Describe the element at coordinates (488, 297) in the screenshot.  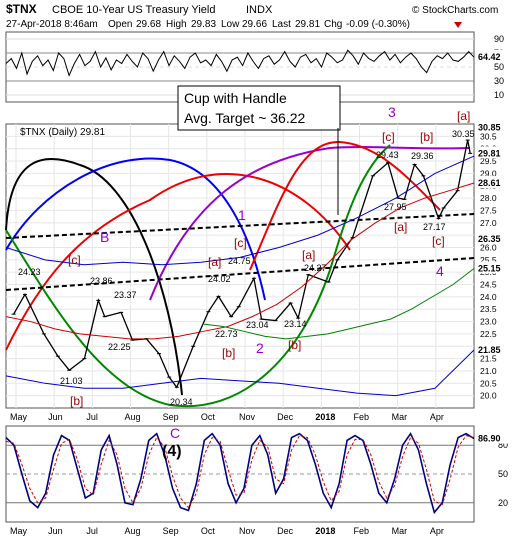
I see `price-ytick-label: 24.0` at that location.